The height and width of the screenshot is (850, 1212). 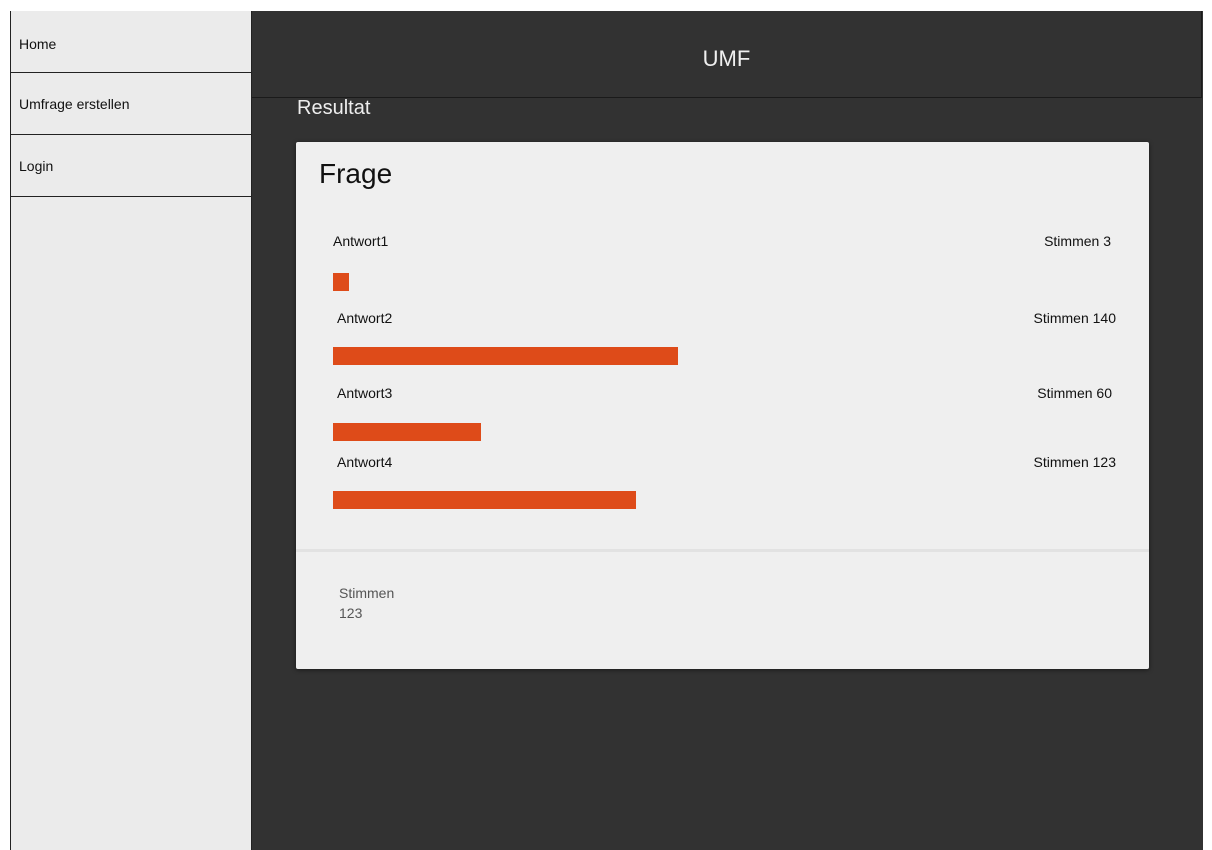 I want to click on answer-votes: Stimmen 60, so click(x=1074, y=393).